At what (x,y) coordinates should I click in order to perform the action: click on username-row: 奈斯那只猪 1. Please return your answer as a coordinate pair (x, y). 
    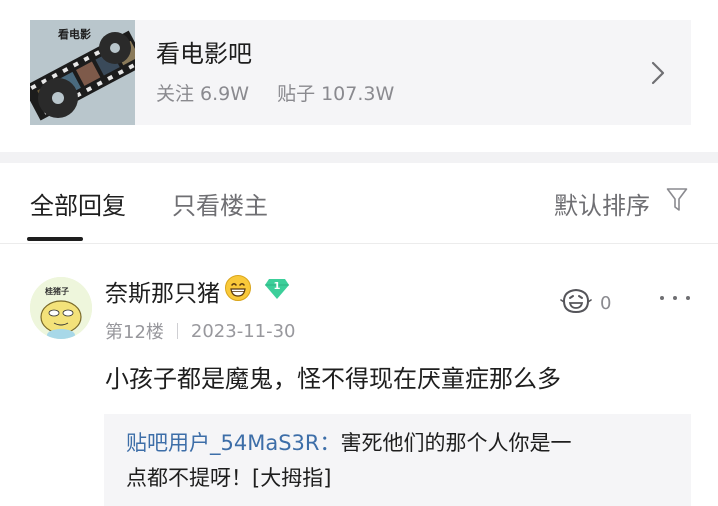
    Looking at the image, I should click on (197, 291).